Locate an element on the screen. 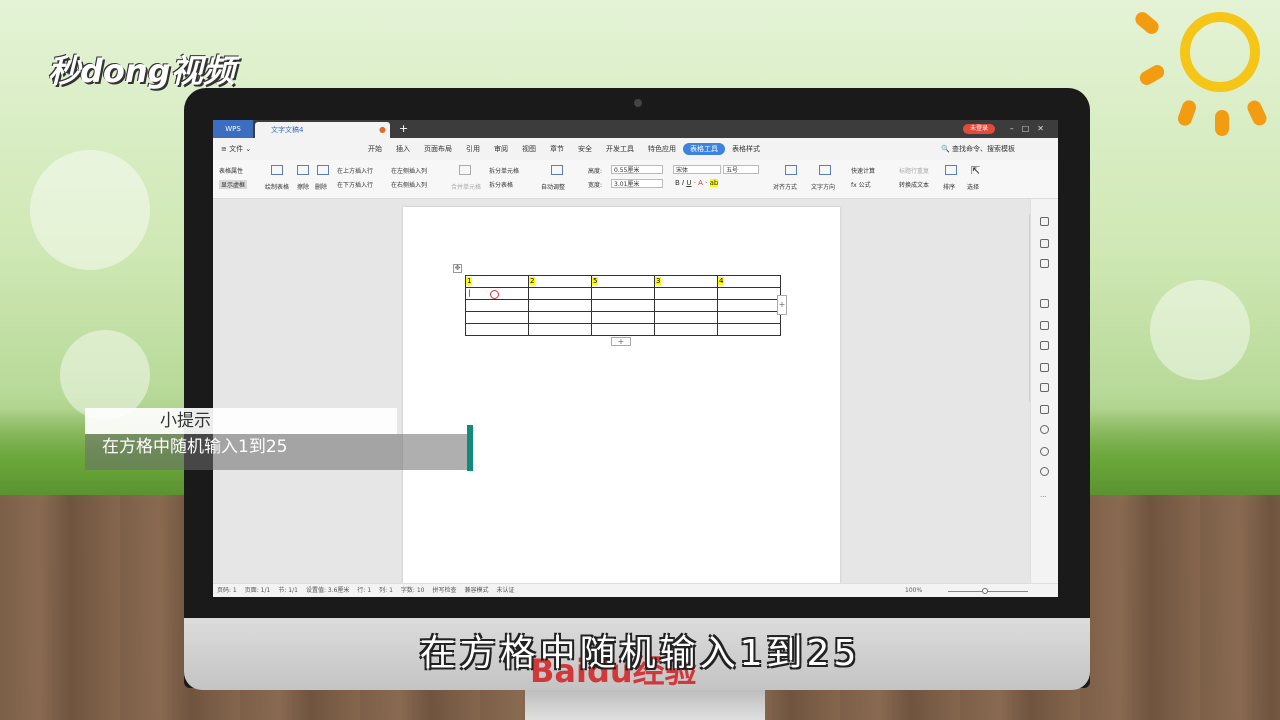 This screenshot has height=720, width=1280. tab-features: 特色应用 is located at coordinates (662, 149).